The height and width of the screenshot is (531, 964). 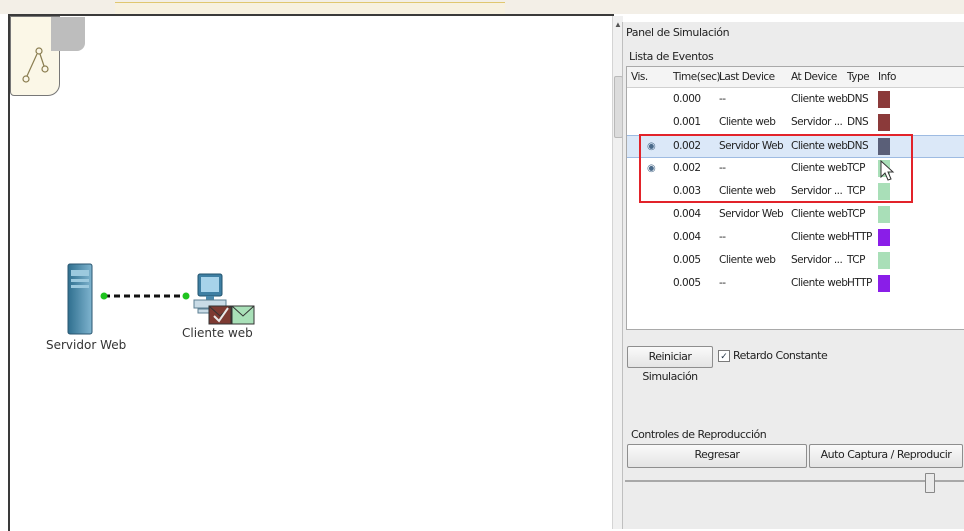 I want to click on column-header: Last Device, so click(x=747, y=77).